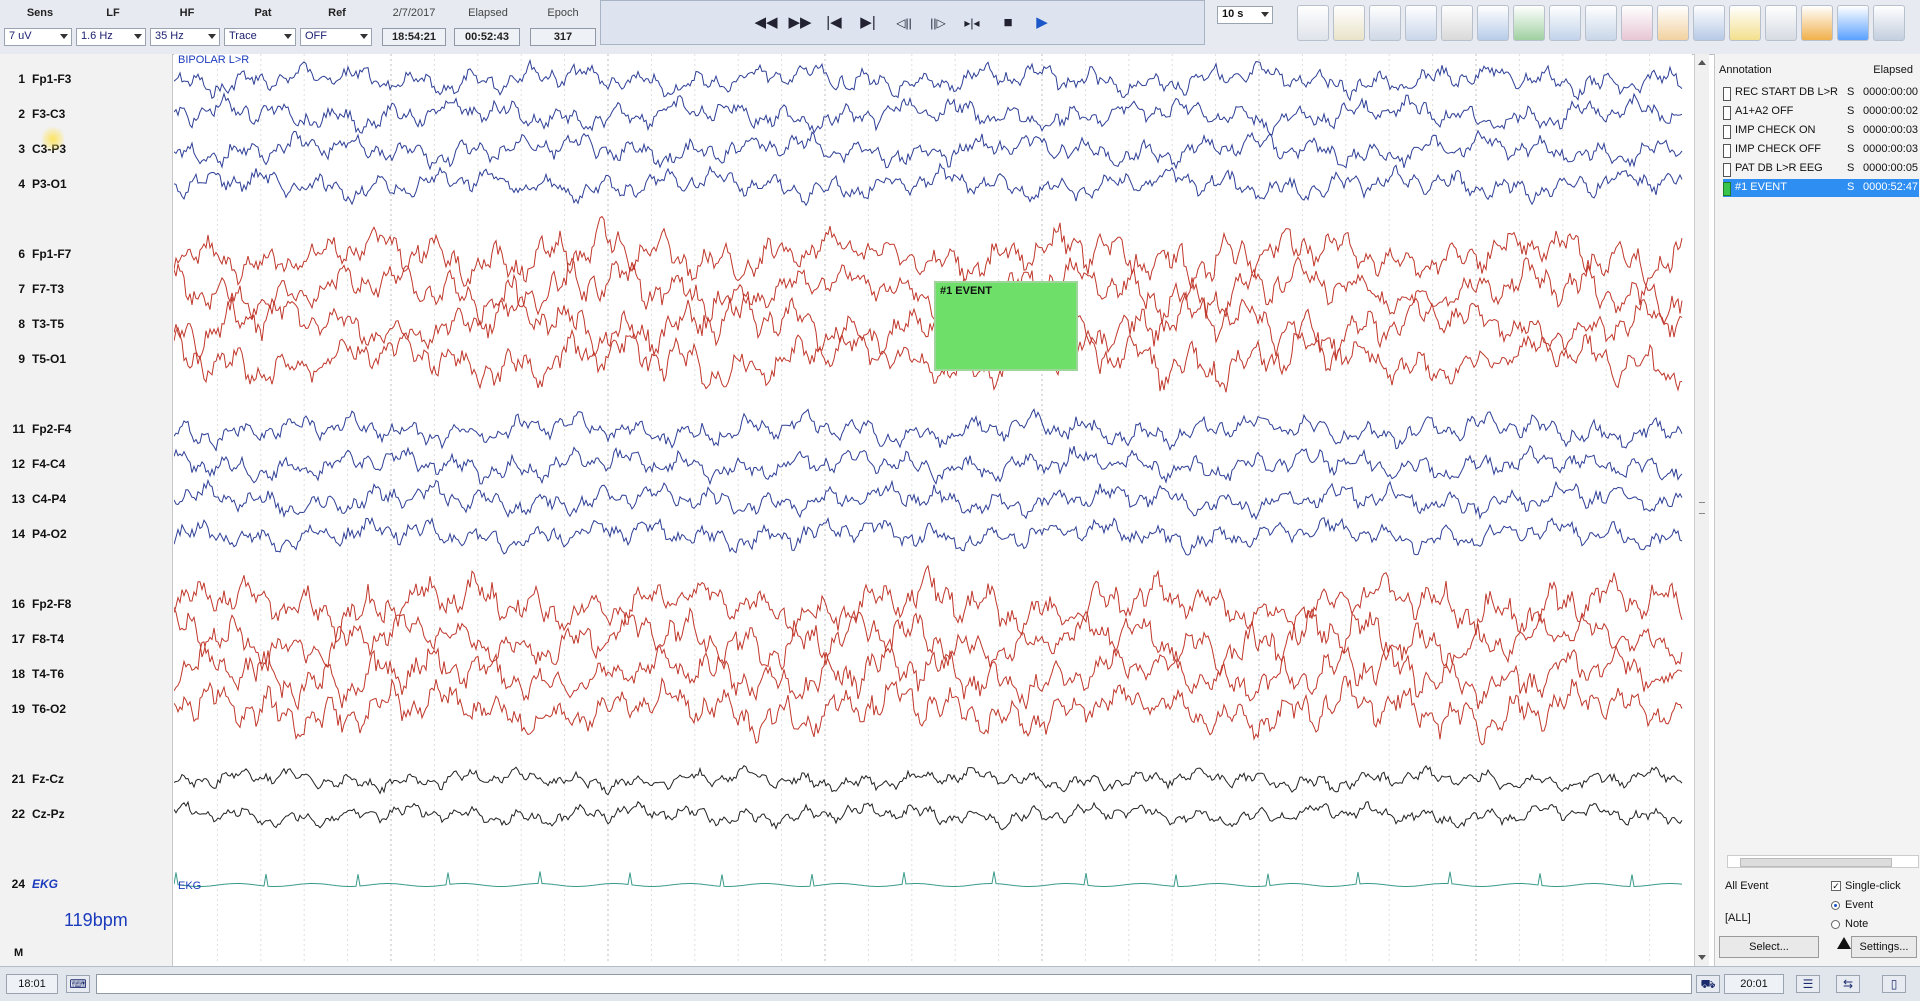 The width and height of the screenshot is (1920, 1001). Describe the element at coordinates (1893, 70) in the screenshot. I see `elapsed-column-header: Elapsed` at that location.